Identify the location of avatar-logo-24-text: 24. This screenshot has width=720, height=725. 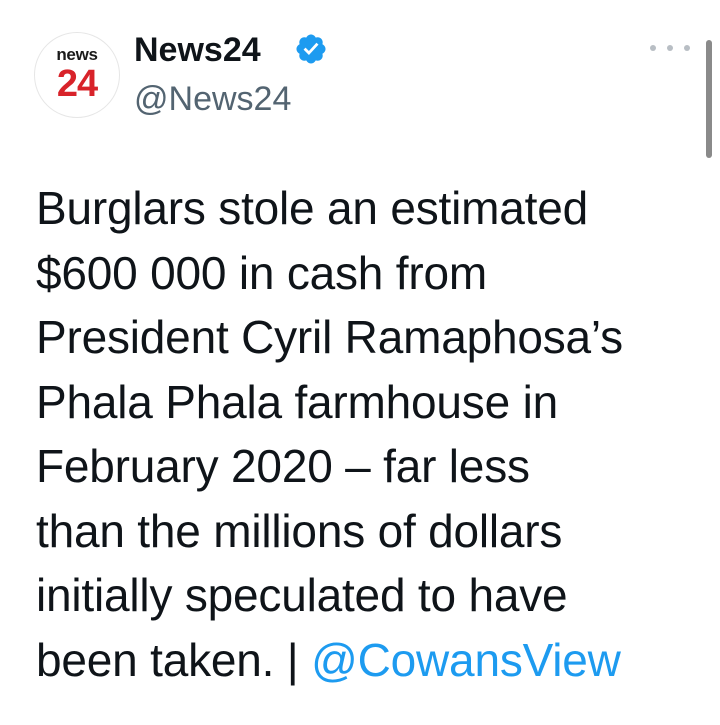
(77, 84).